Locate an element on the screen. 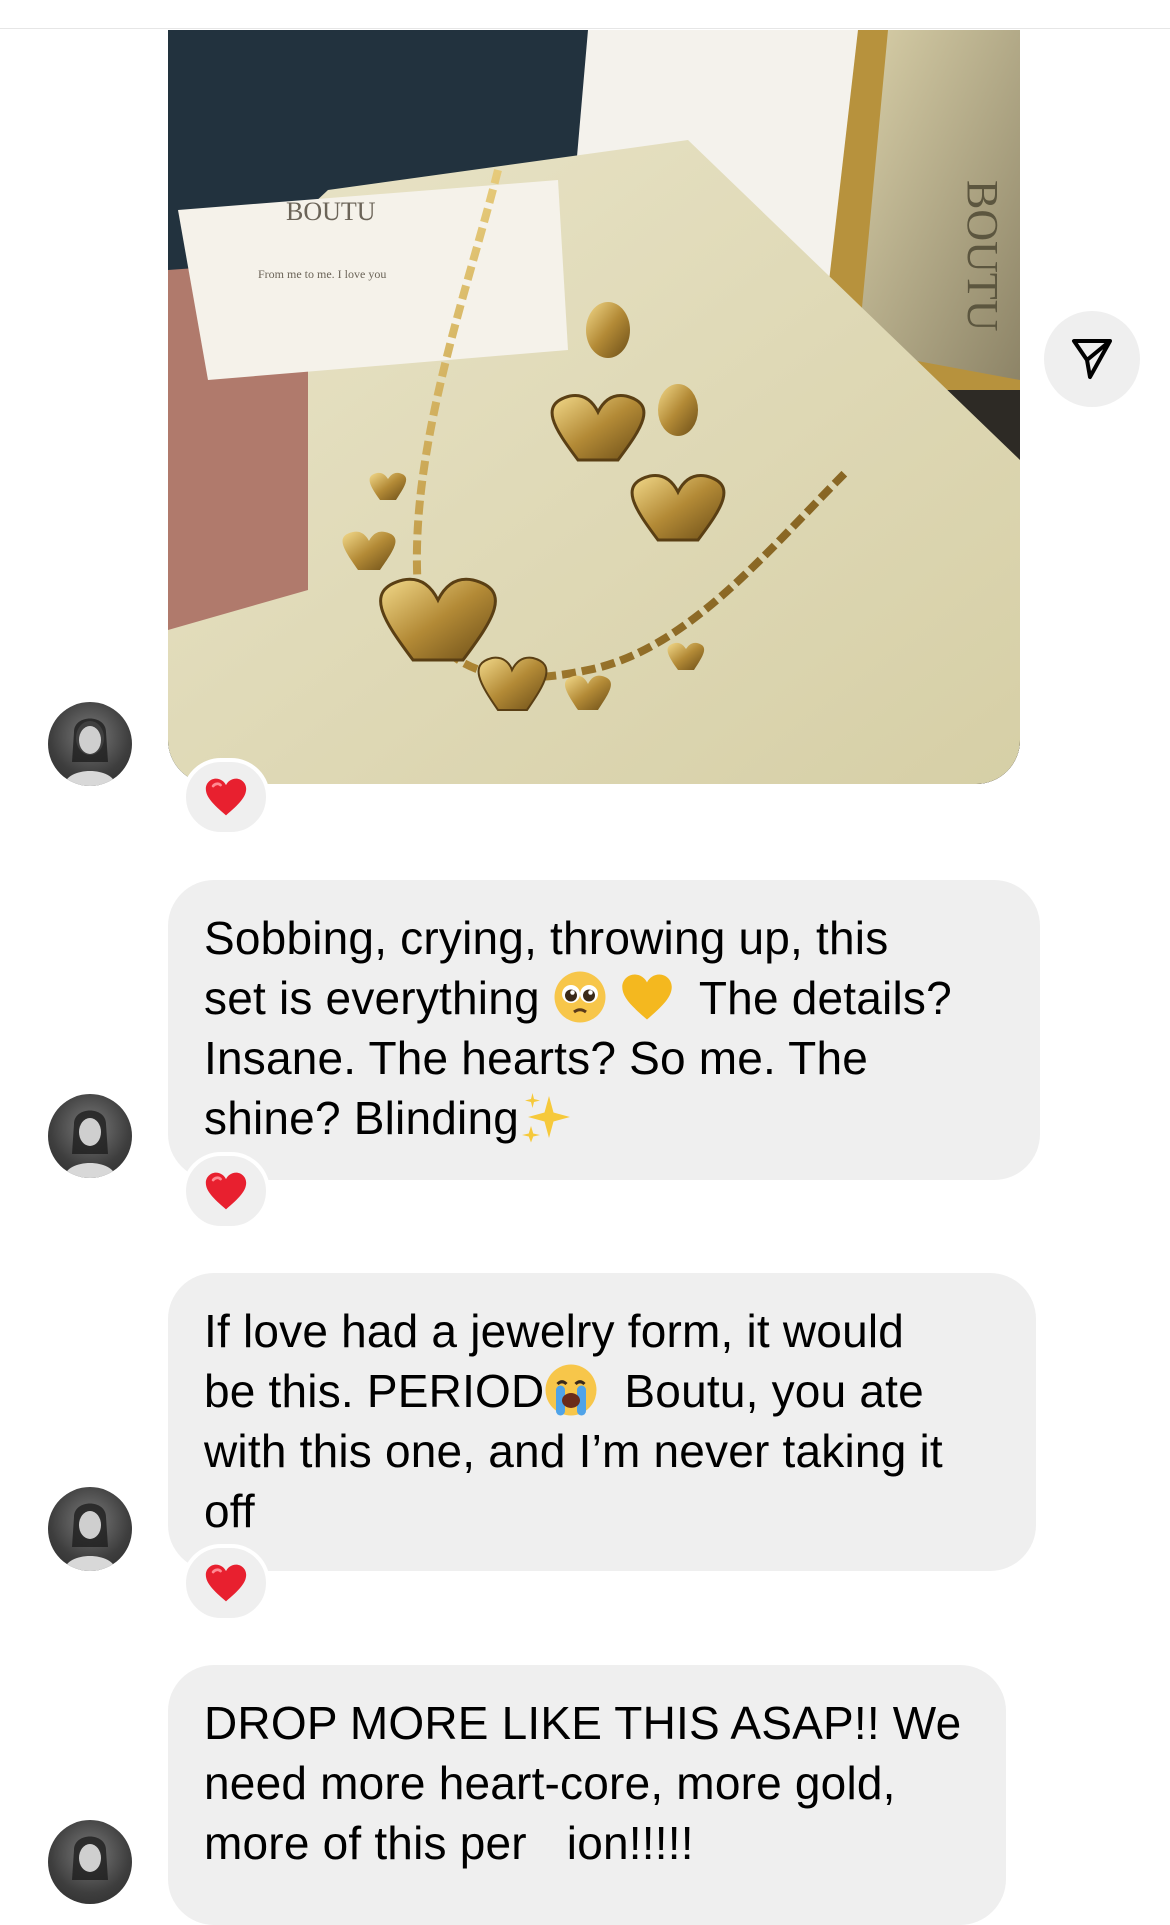 This screenshot has height=1925, width=1170. pleading-face-icon is located at coordinates (580, 997).